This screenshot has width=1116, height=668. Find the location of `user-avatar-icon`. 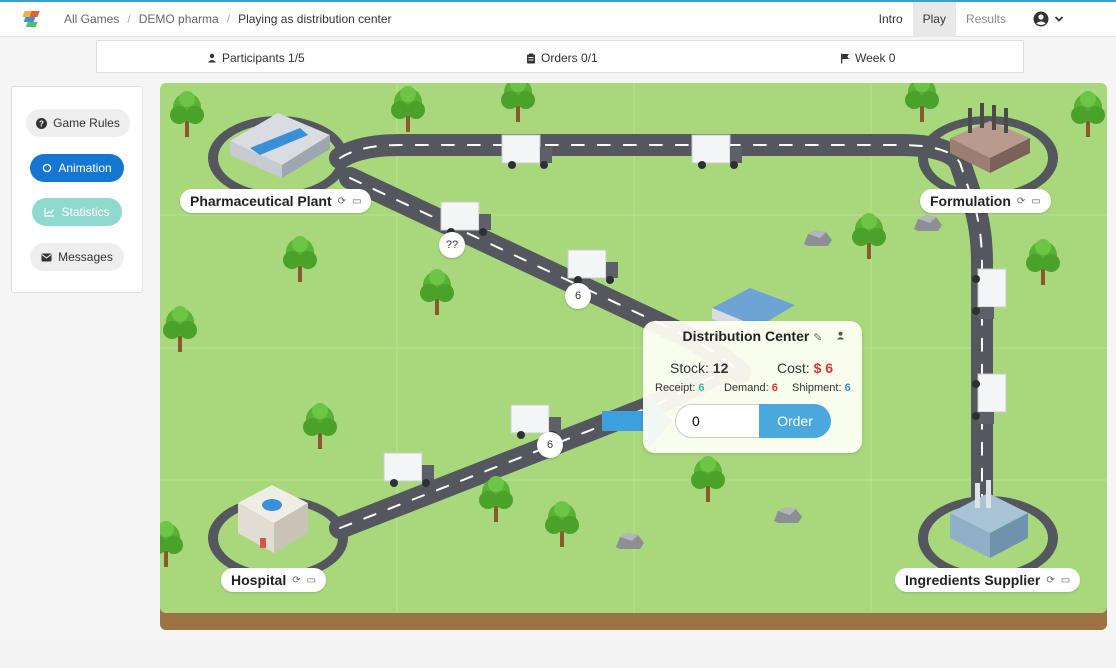

user-avatar-icon is located at coordinates (1041, 19).